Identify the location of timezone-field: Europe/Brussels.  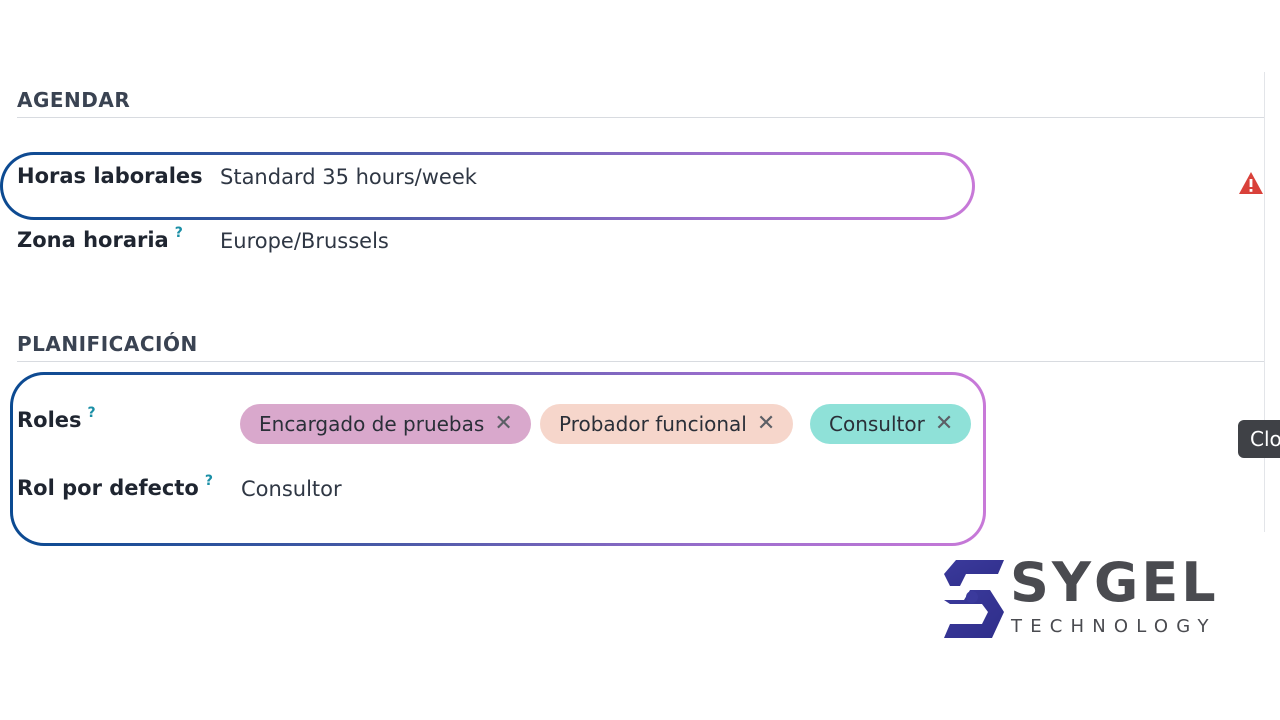
(304, 241).